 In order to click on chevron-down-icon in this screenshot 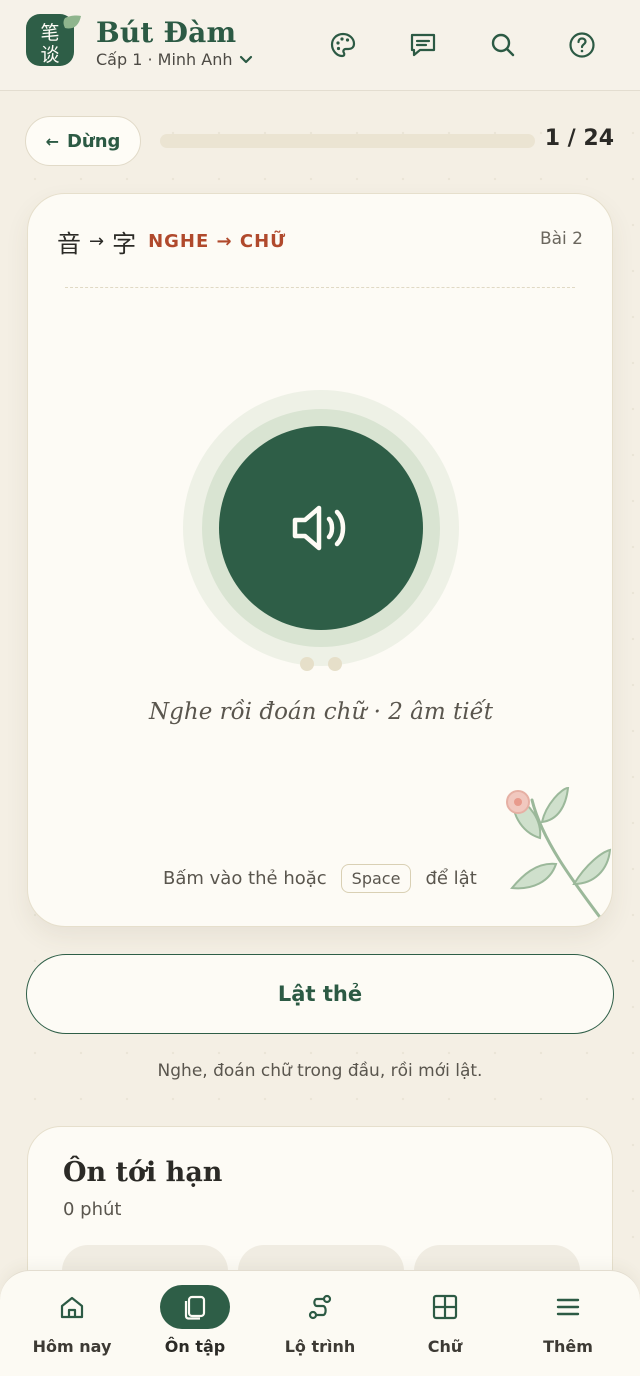, I will do `click(245, 59)`.